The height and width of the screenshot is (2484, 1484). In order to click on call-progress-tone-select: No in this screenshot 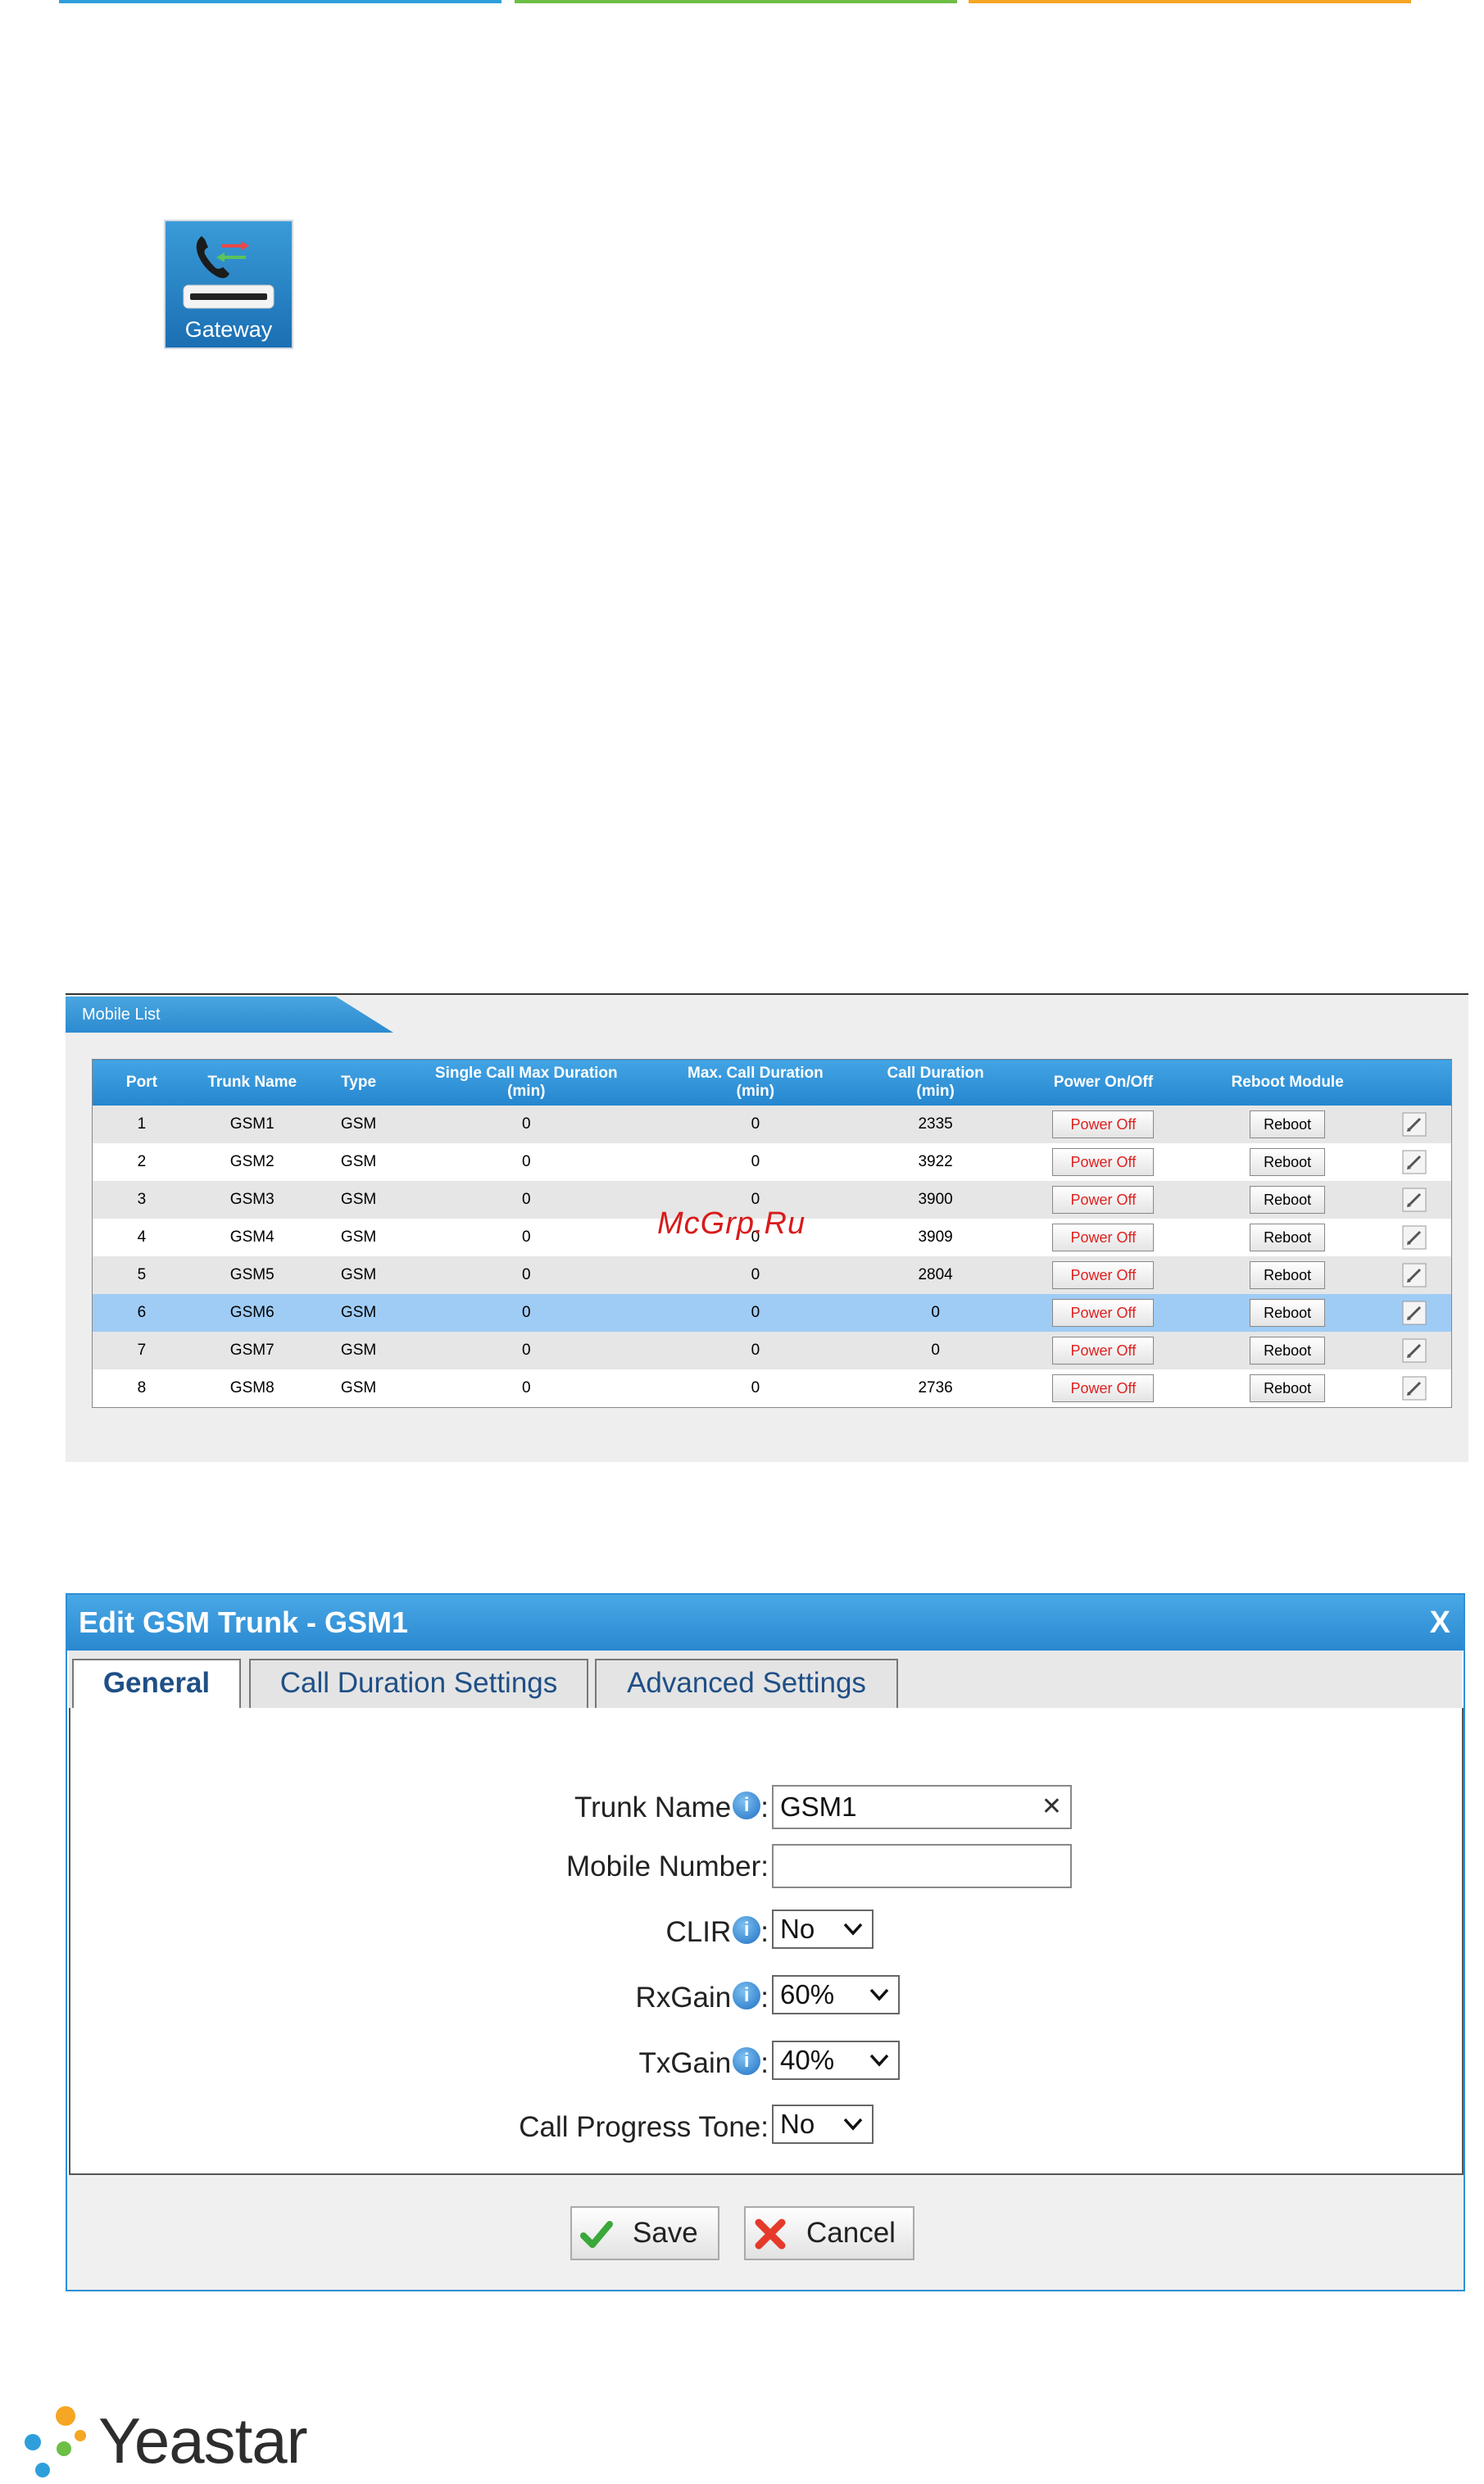, I will do `click(823, 2124)`.